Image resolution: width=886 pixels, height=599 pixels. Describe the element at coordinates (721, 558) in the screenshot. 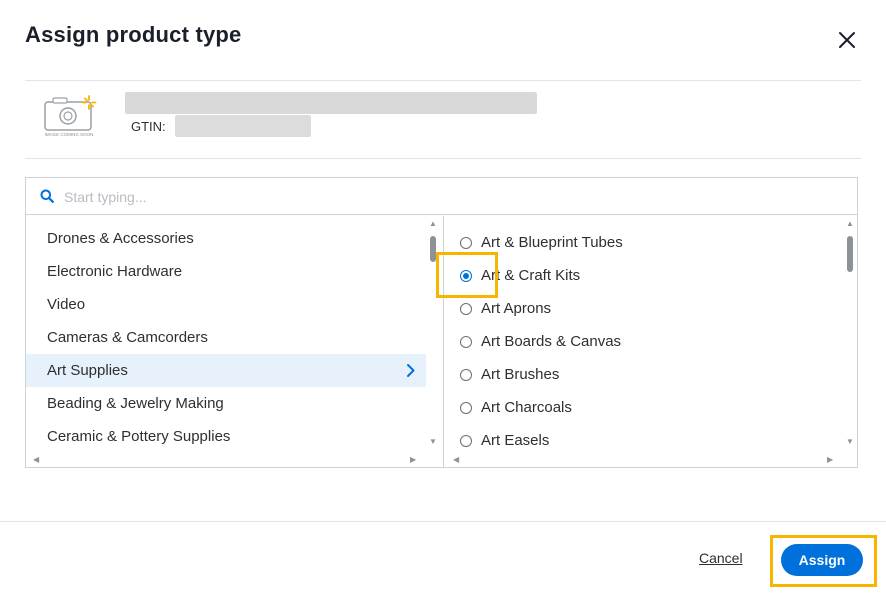

I see `cancel-link: Cancel` at that location.